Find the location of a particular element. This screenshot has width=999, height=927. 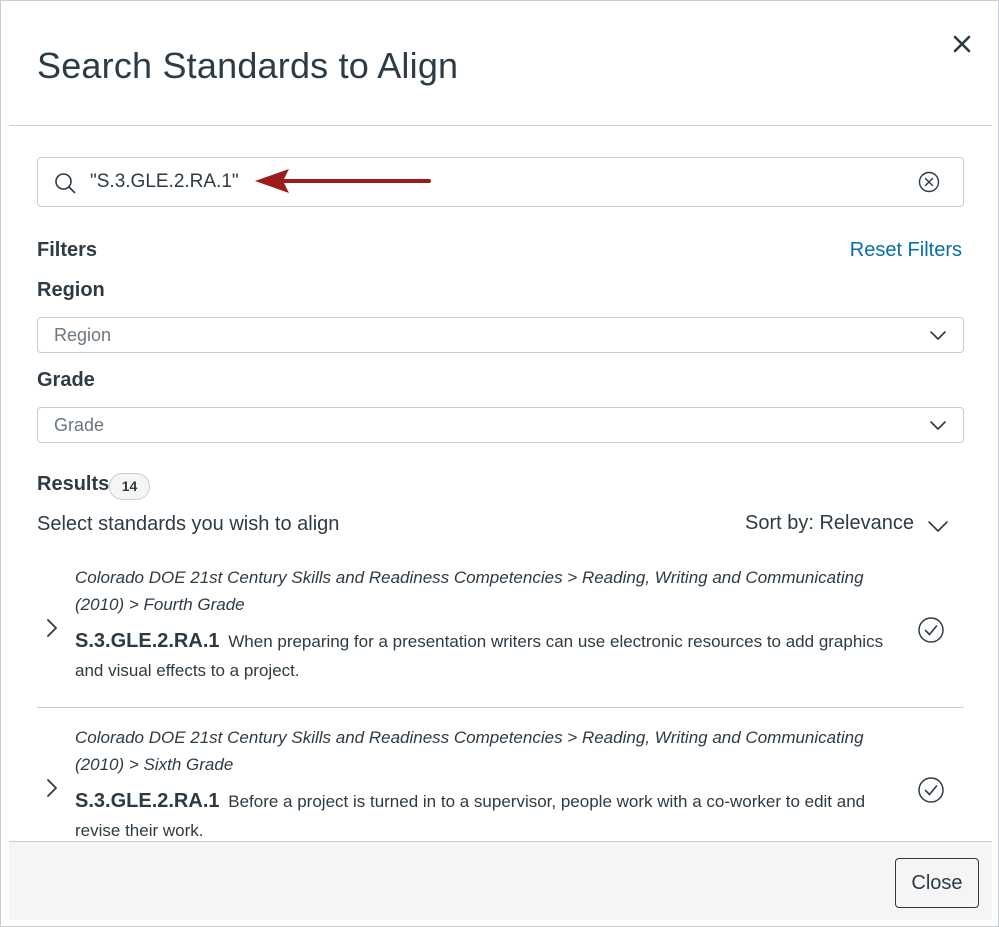

result-divider is located at coordinates (500, 707).